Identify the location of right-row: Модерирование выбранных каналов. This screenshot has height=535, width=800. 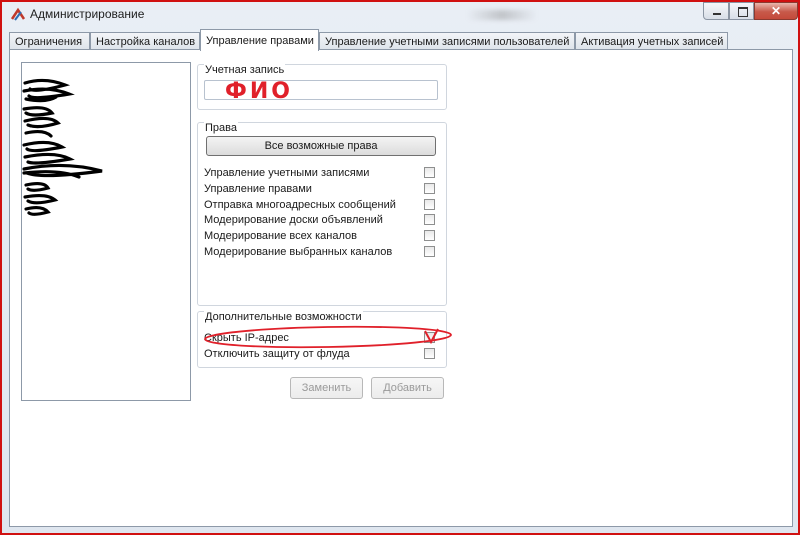
(322, 253).